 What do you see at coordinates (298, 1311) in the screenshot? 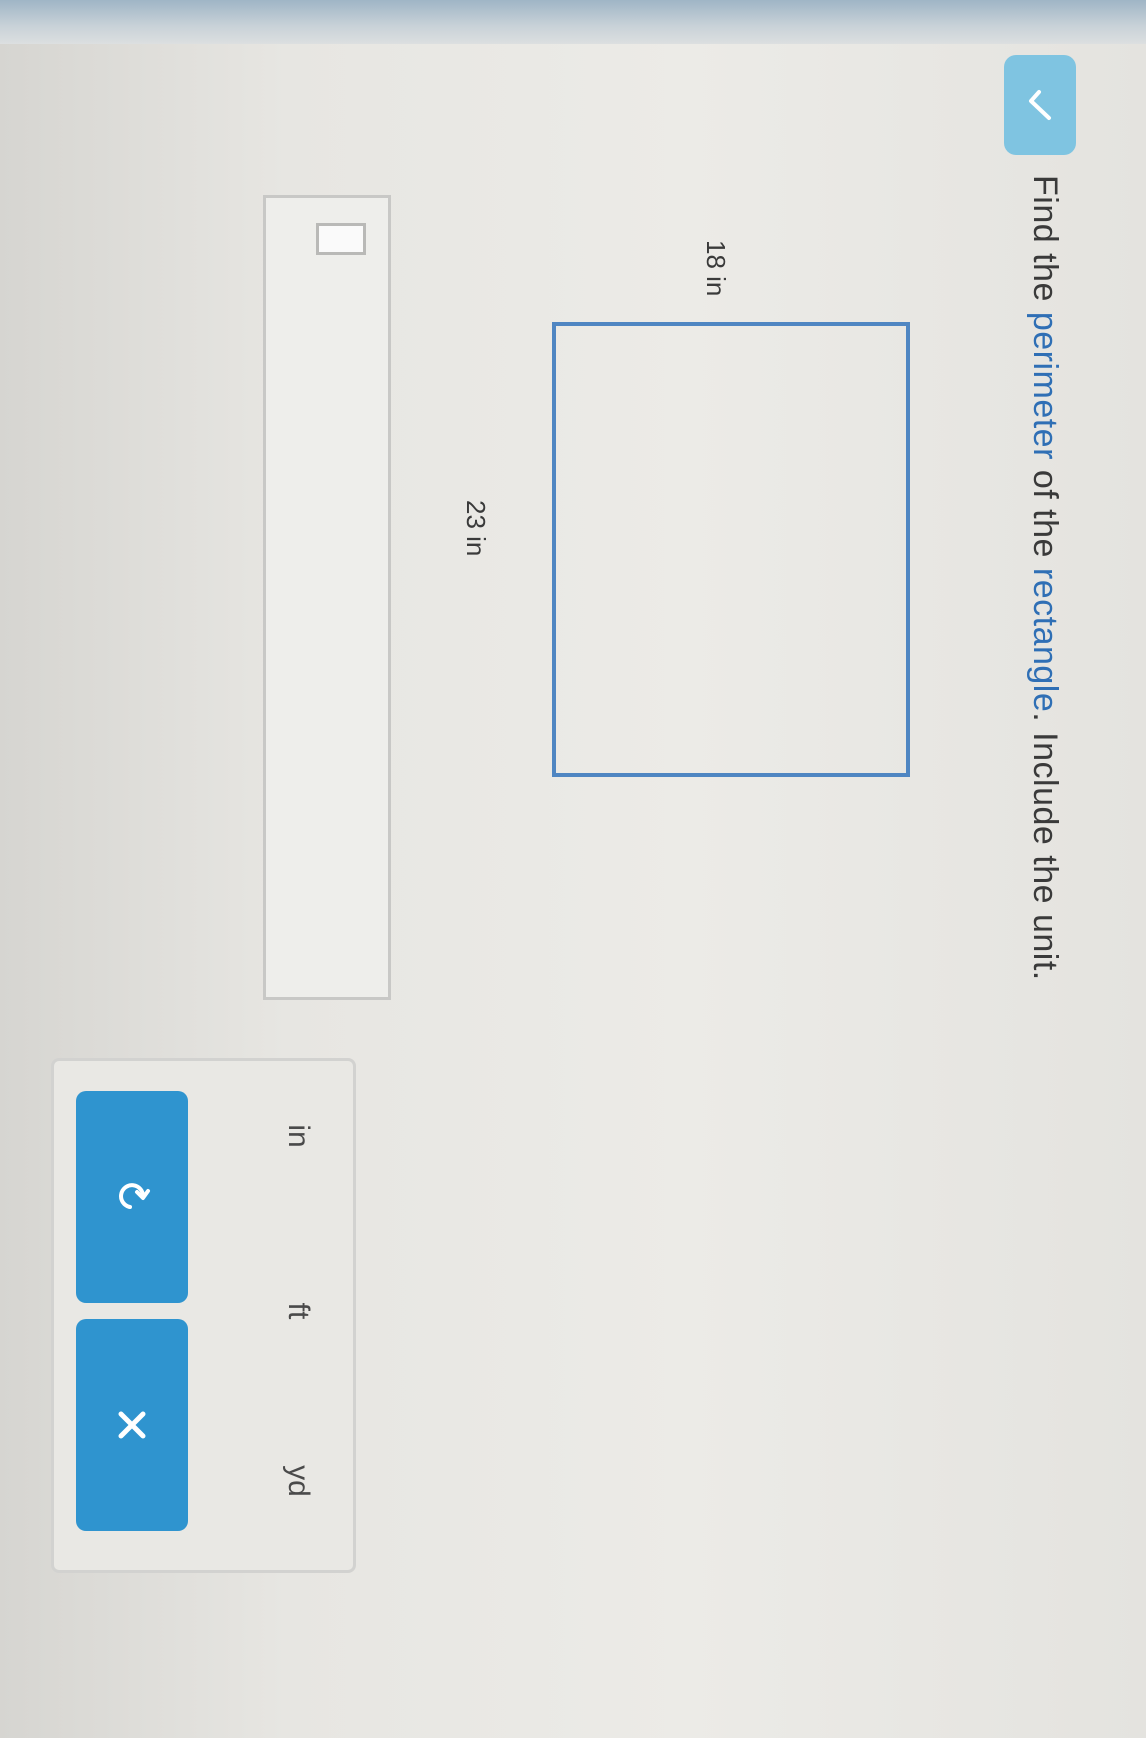
I see `unit-ft-button: ft` at bounding box center [298, 1311].